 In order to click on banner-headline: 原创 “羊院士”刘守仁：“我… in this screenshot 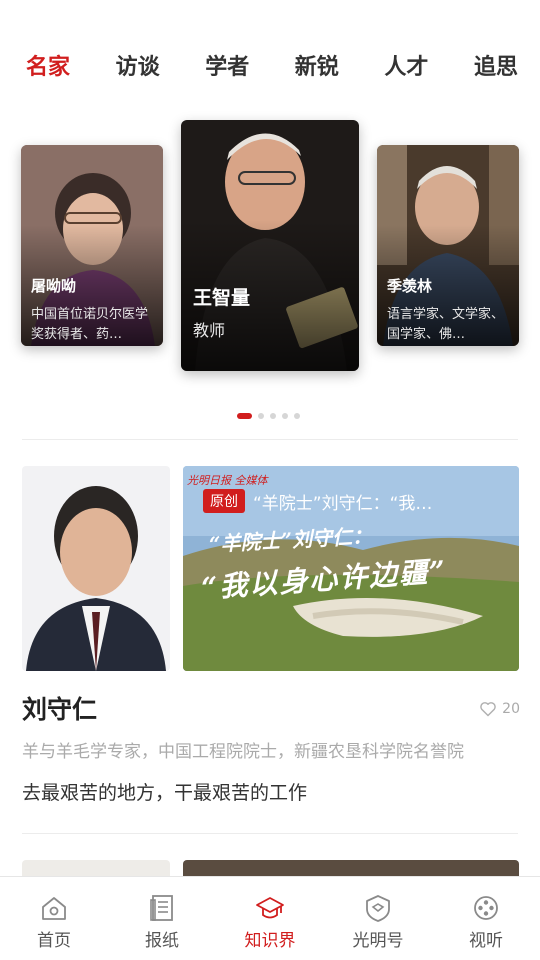, I will do `click(356, 501)`.